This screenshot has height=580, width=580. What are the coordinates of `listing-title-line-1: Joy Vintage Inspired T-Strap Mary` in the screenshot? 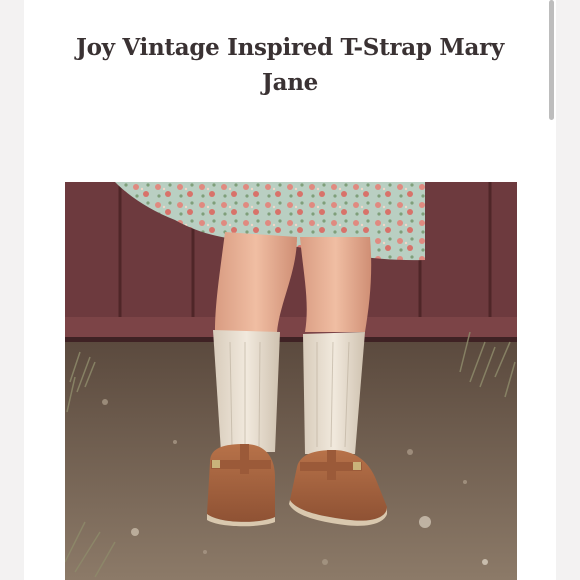 It's located at (290, 47).